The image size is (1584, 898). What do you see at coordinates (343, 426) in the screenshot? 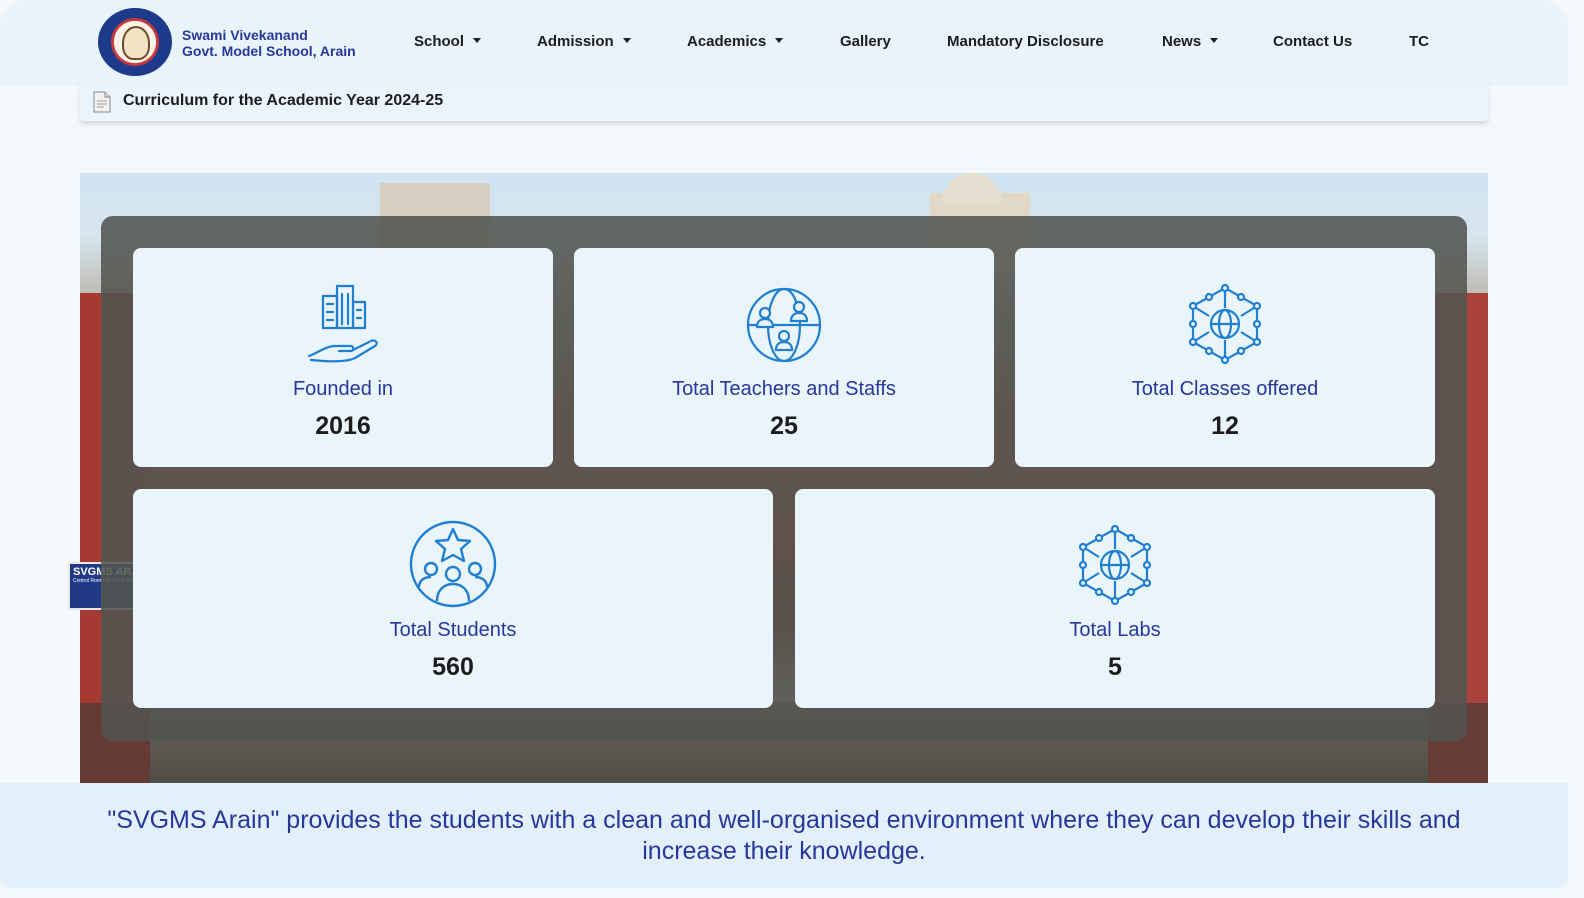
I see `stat-value: 2016` at bounding box center [343, 426].